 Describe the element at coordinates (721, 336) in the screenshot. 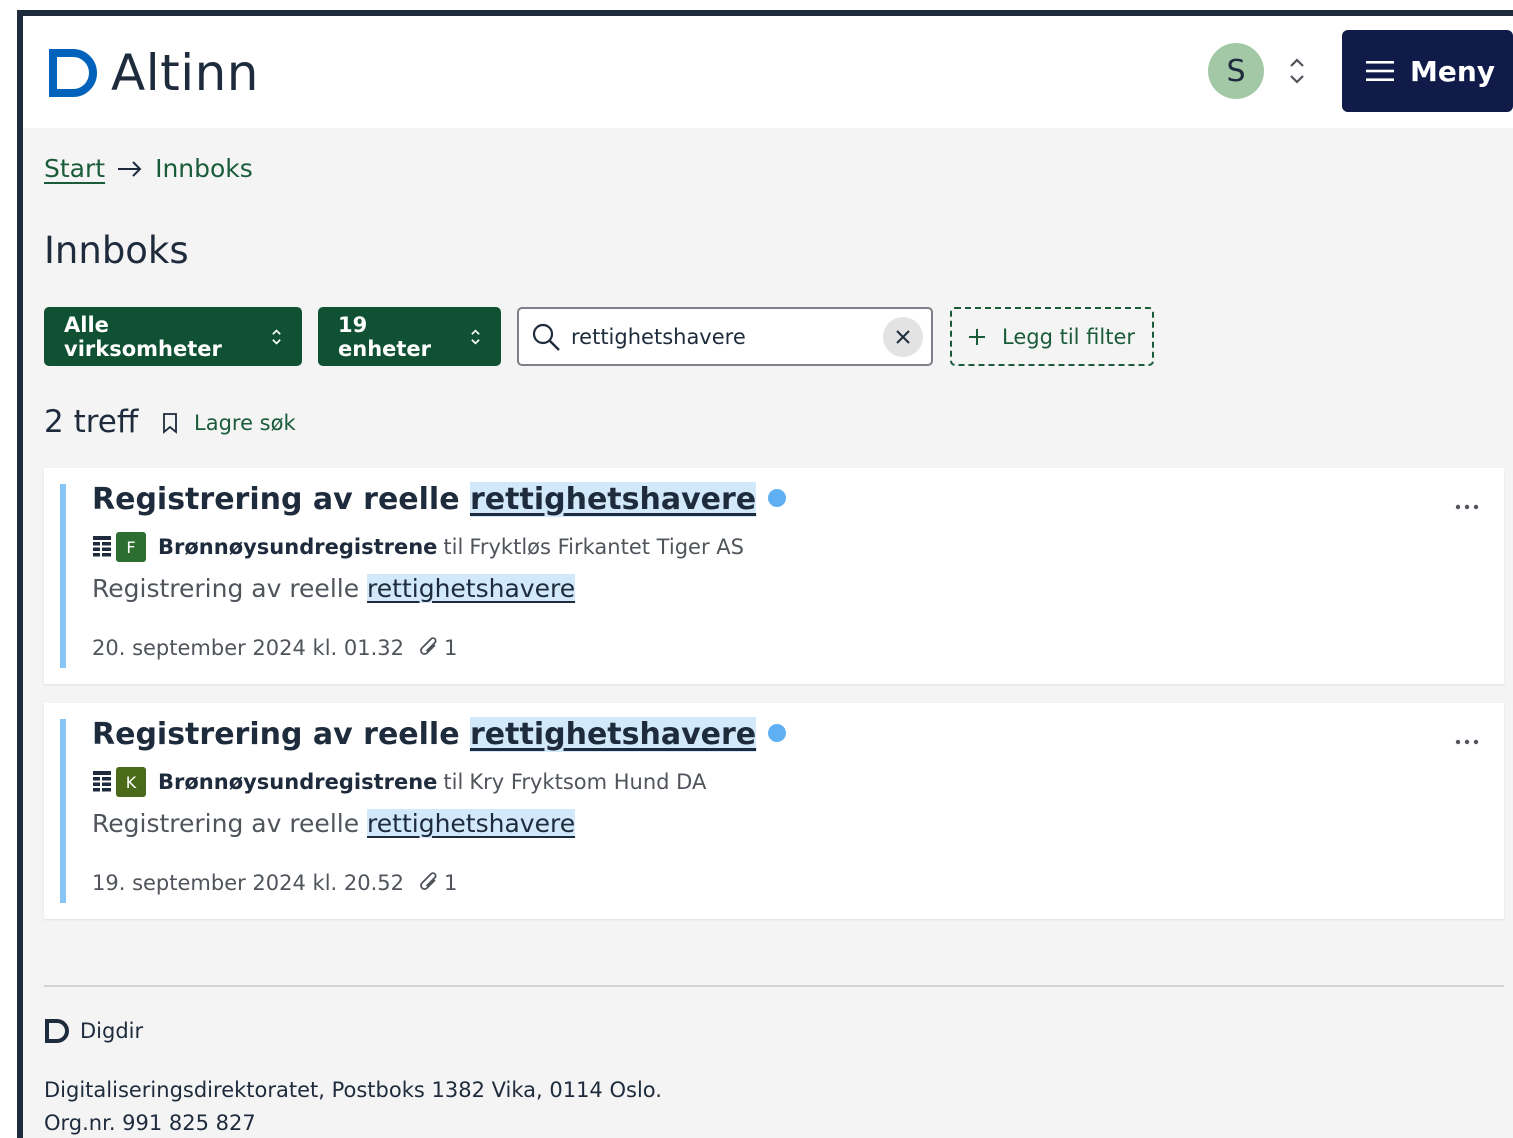

I see `search-input` at that location.